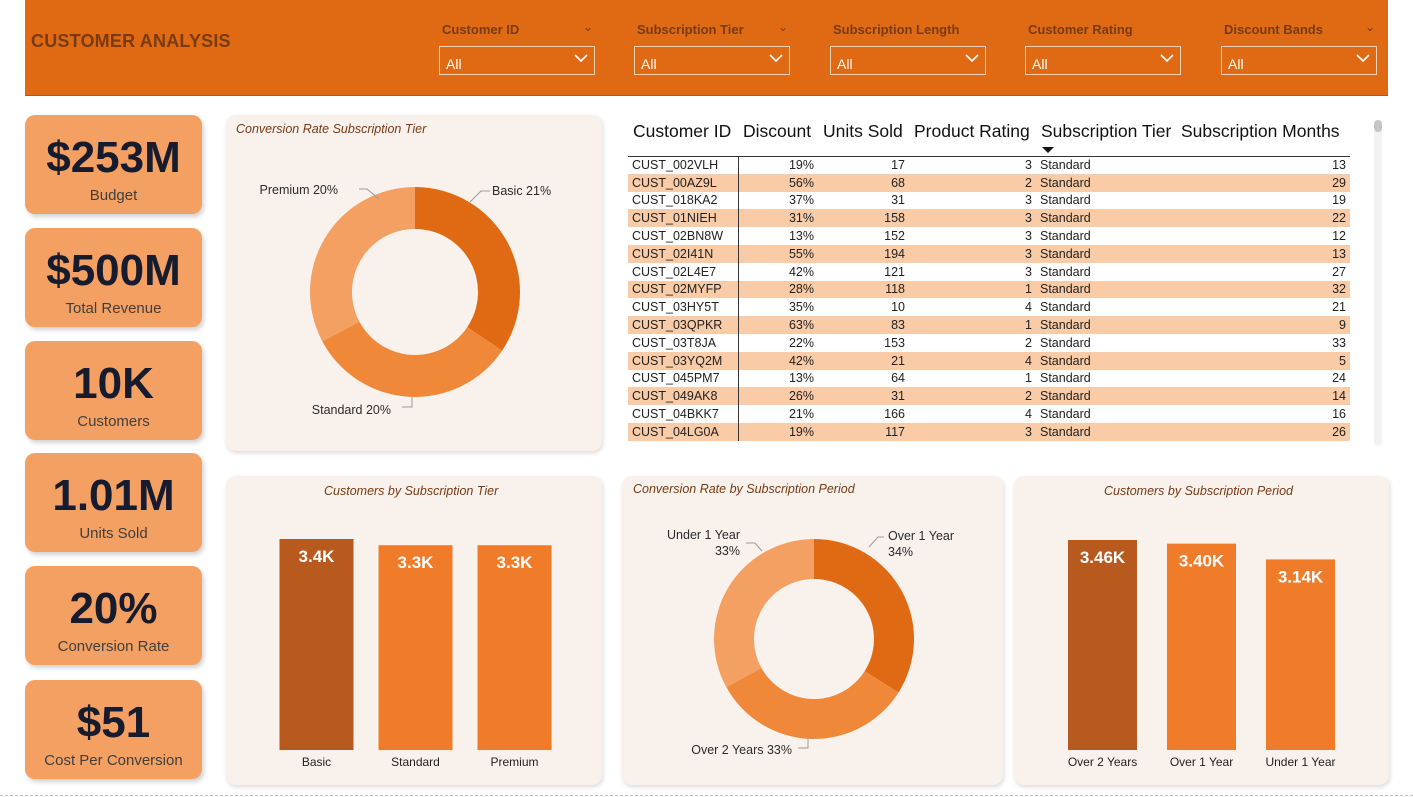 This screenshot has height=797, width=1413. What do you see at coordinates (683, 289) in the screenshot?
I see `table-cell: CUST_02MYFP` at bounding box center [683, 289].